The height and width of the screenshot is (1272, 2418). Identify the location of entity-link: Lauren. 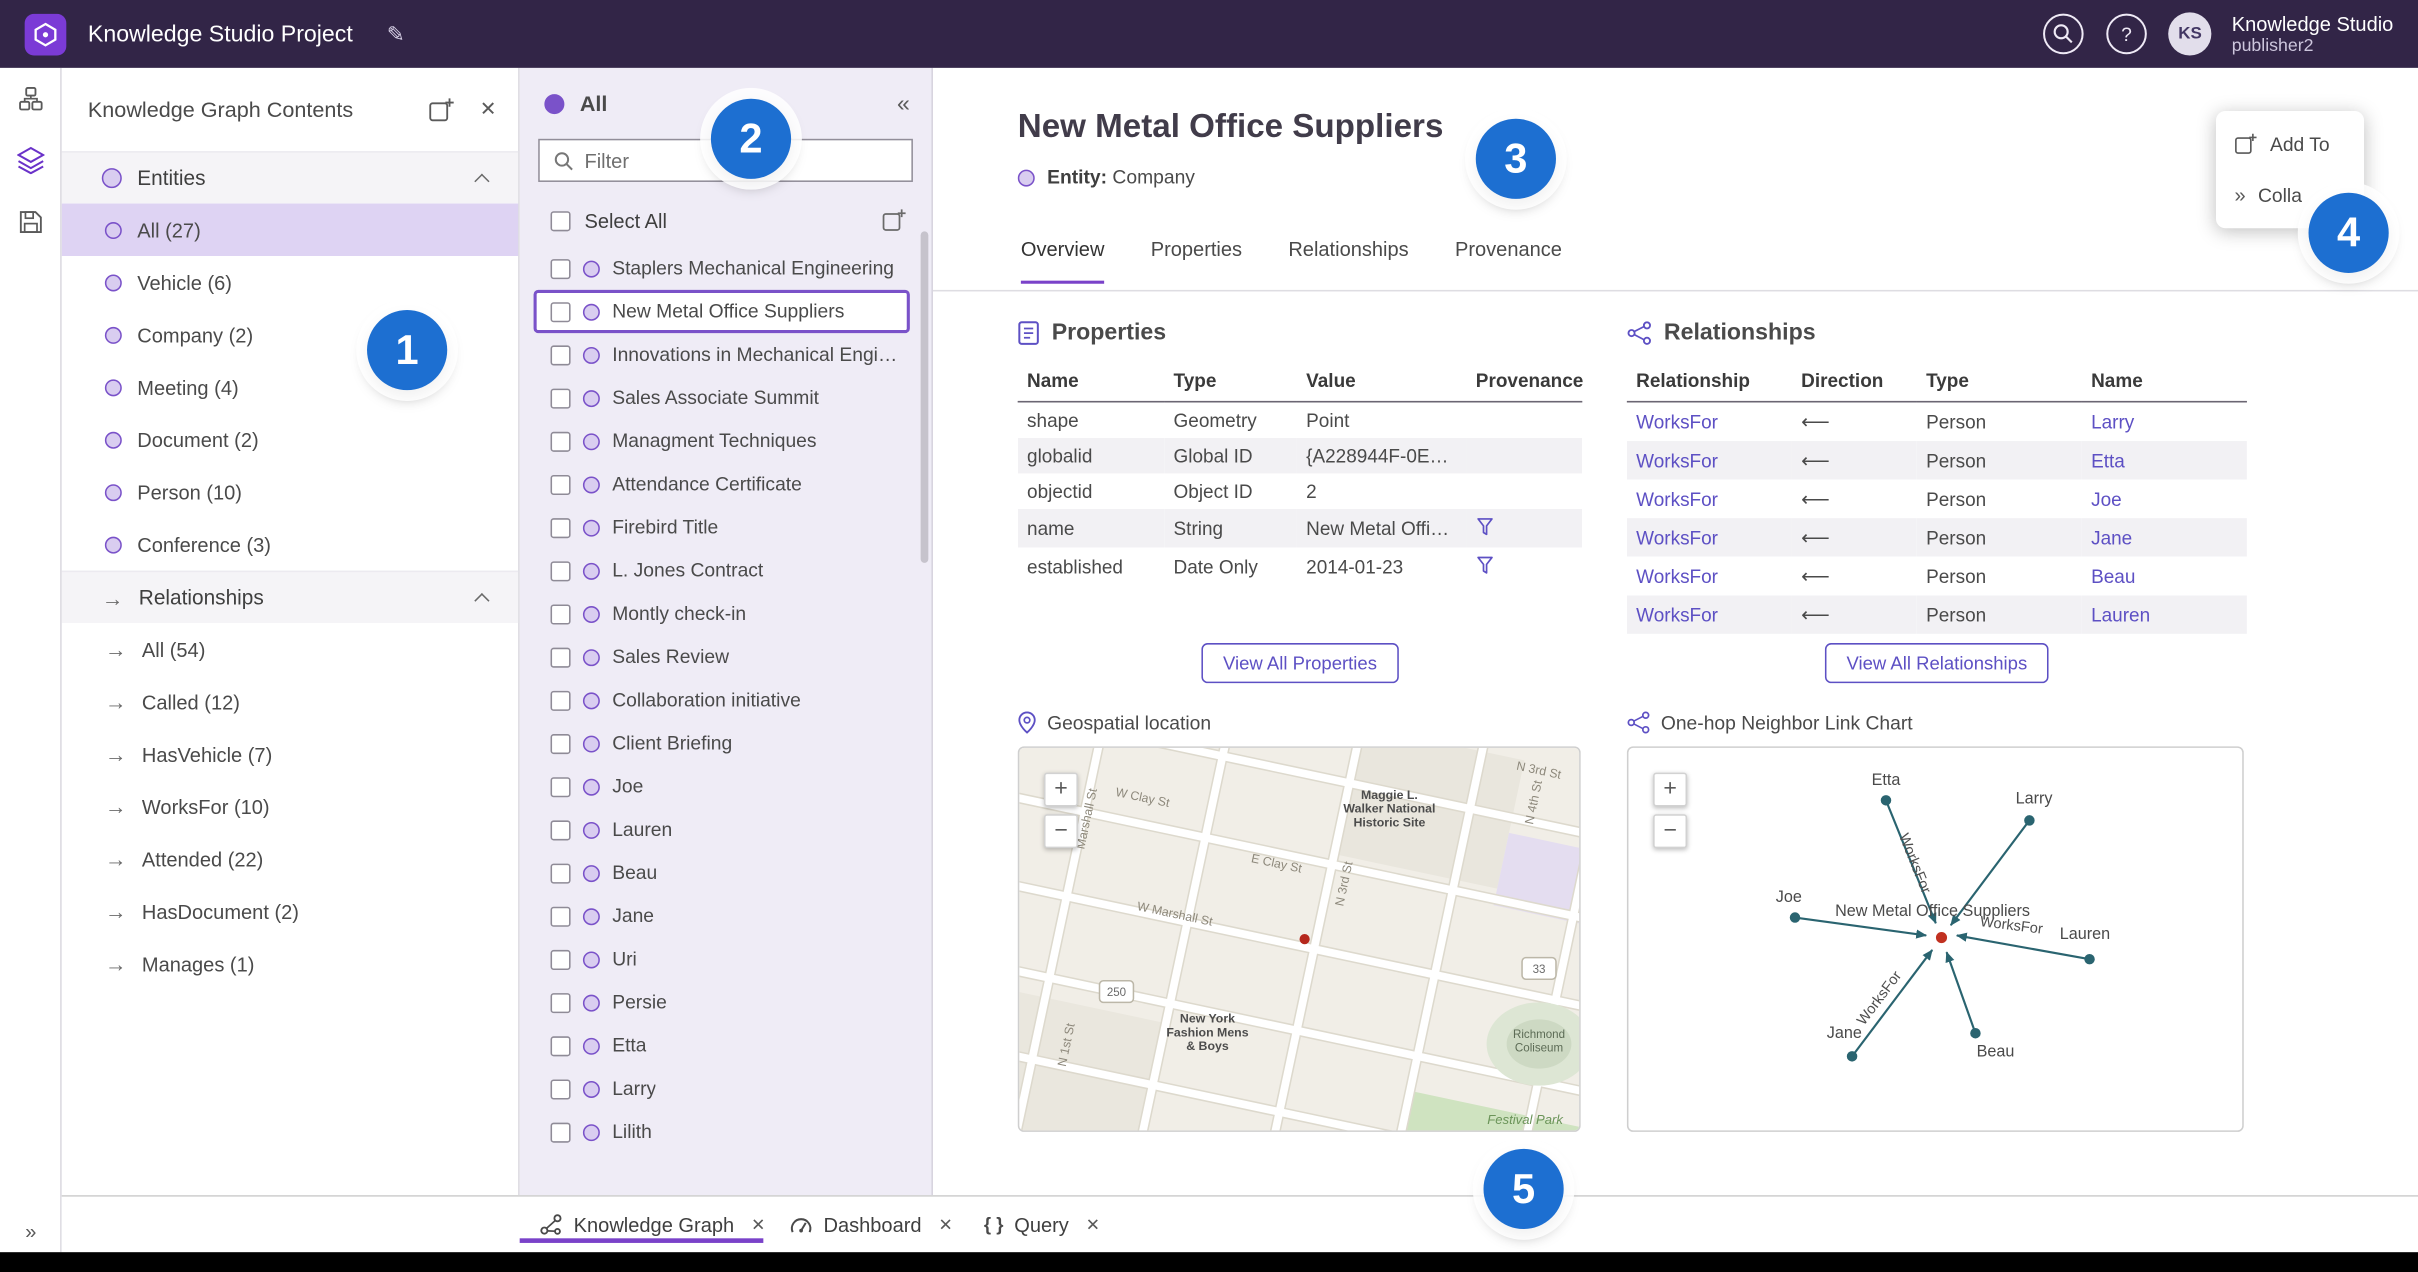
(2164, 614).